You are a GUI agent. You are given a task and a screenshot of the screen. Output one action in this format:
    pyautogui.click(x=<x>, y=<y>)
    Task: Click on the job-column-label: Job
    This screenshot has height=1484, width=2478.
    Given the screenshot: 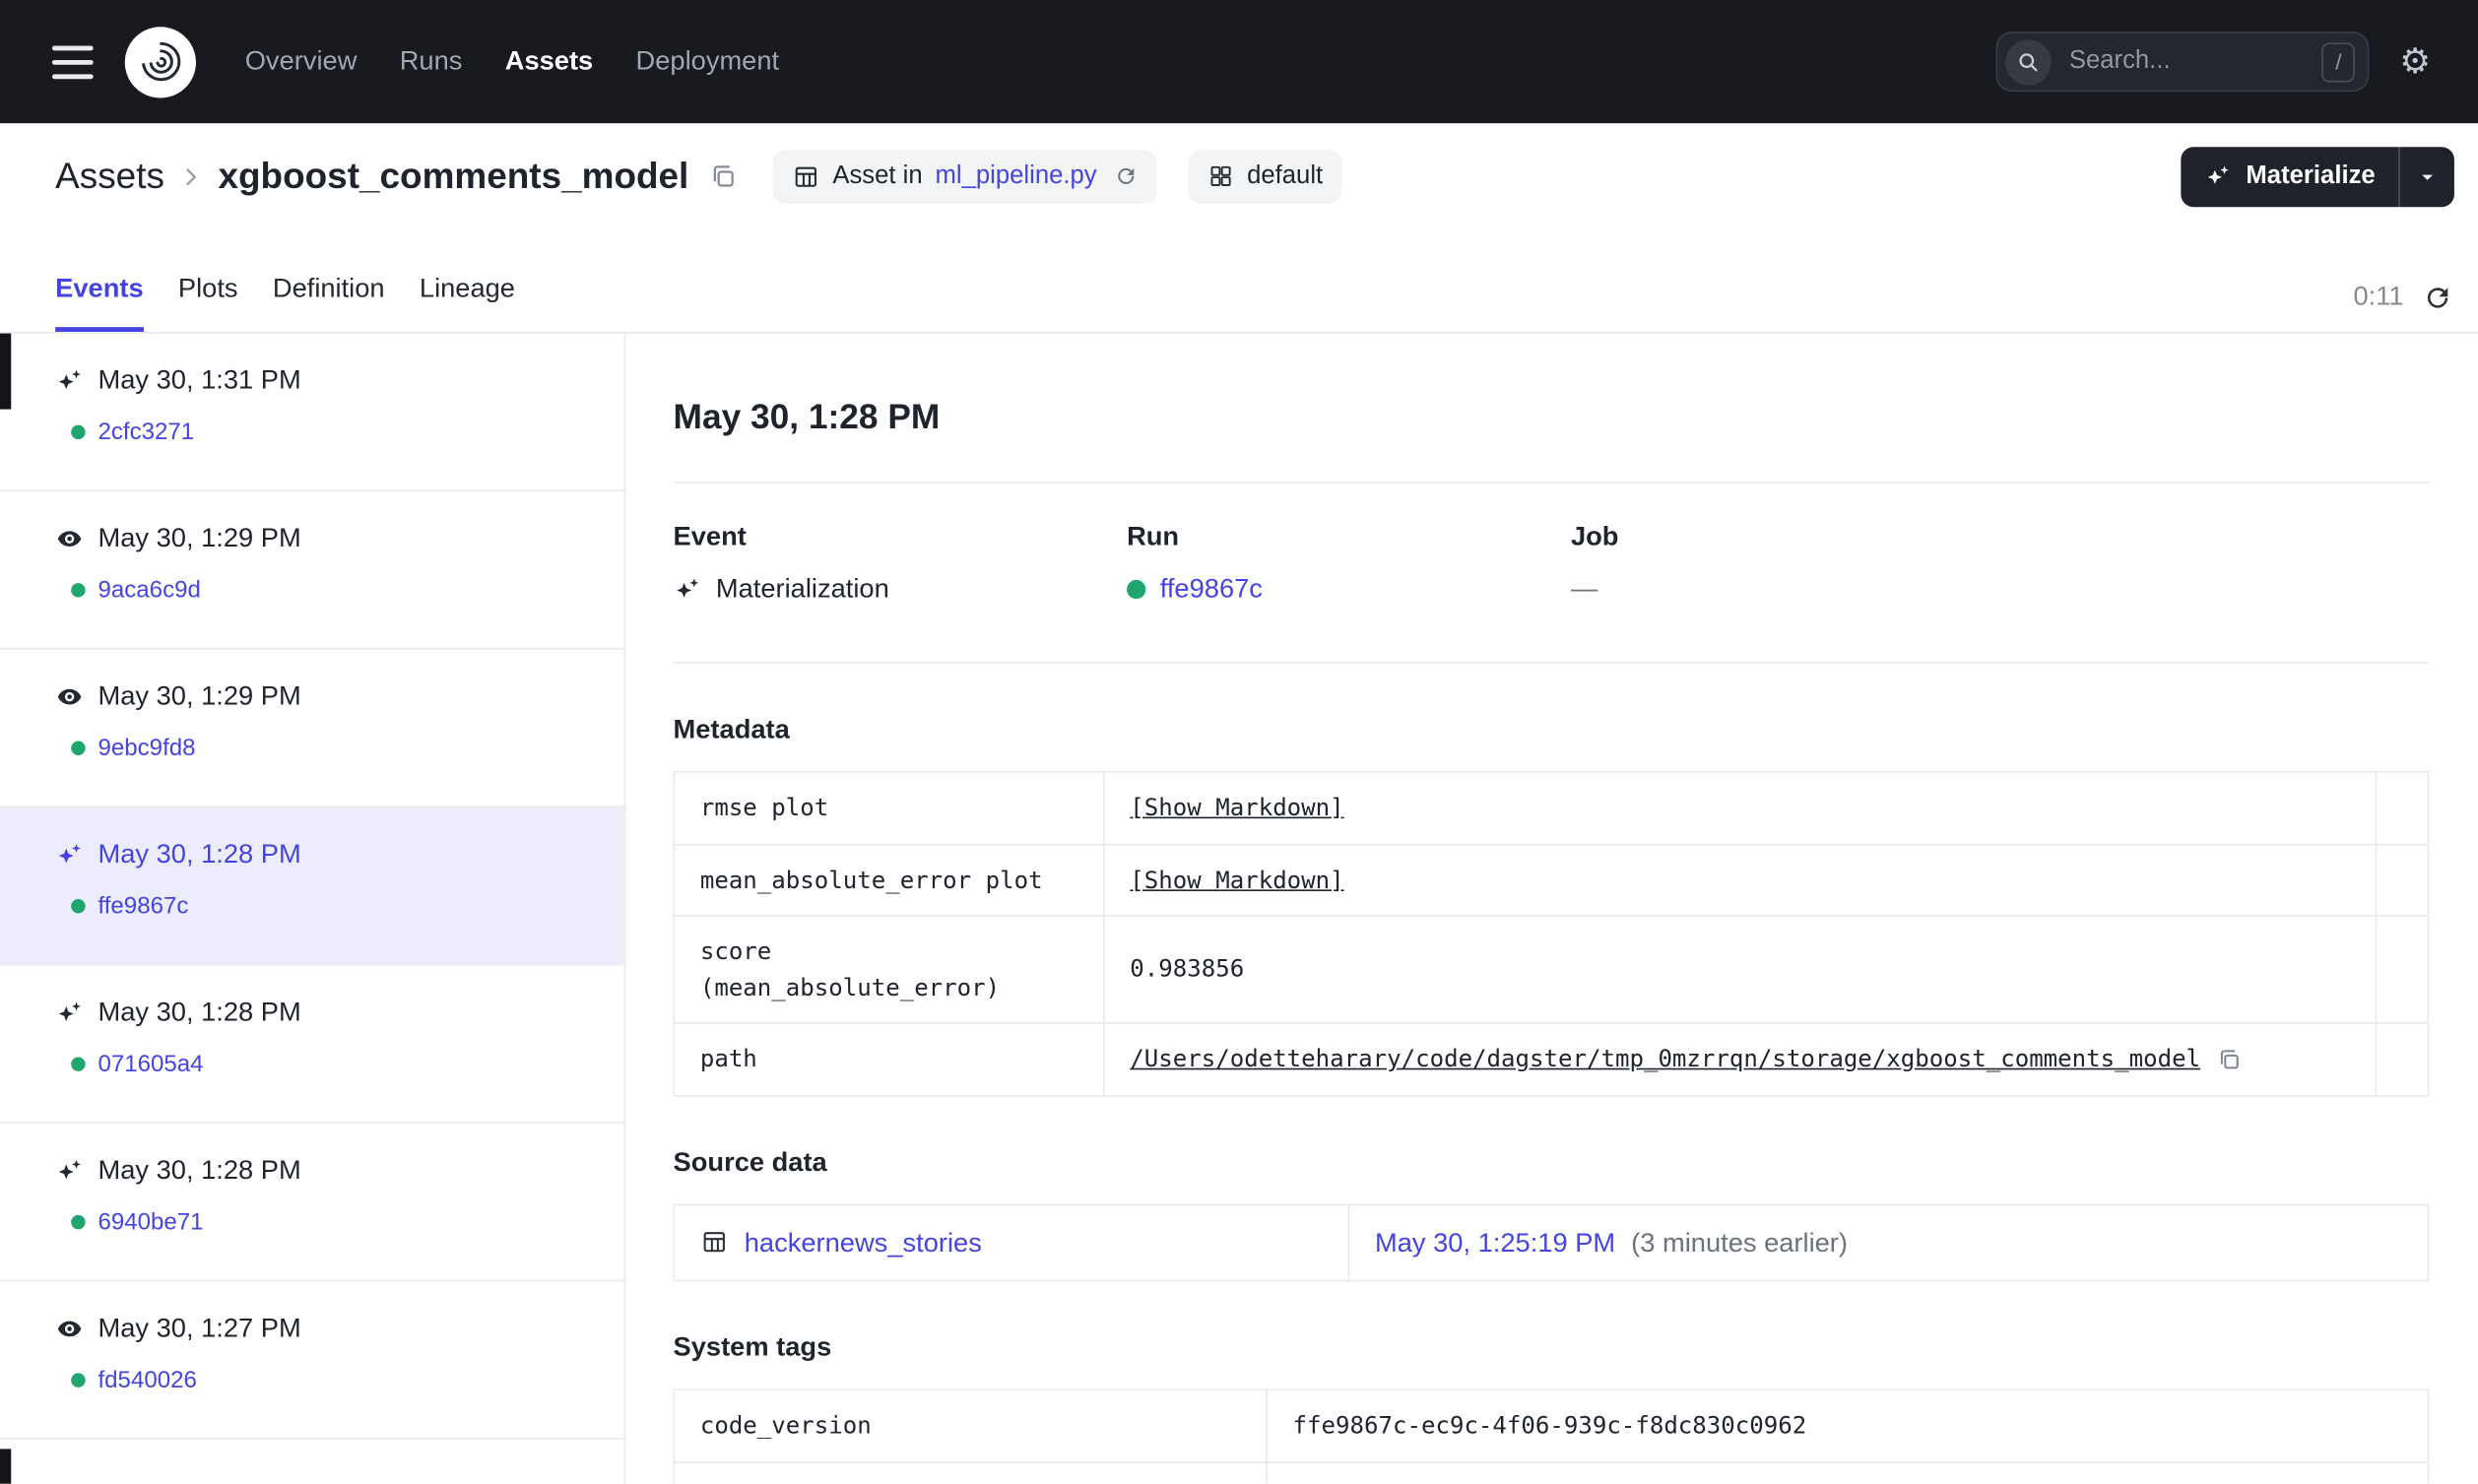 What is the action you would take?
    pyautogui.click(x=1594, y=536)
    